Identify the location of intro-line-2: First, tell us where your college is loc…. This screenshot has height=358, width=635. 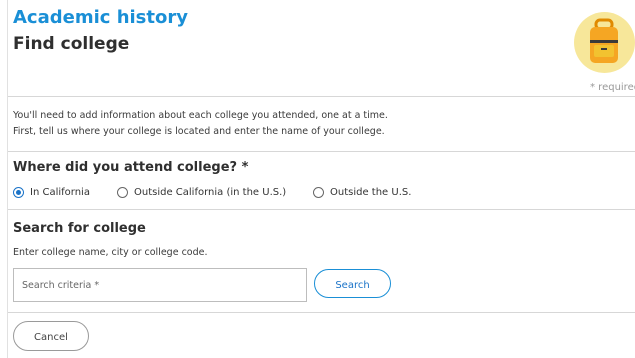
(199, 131).